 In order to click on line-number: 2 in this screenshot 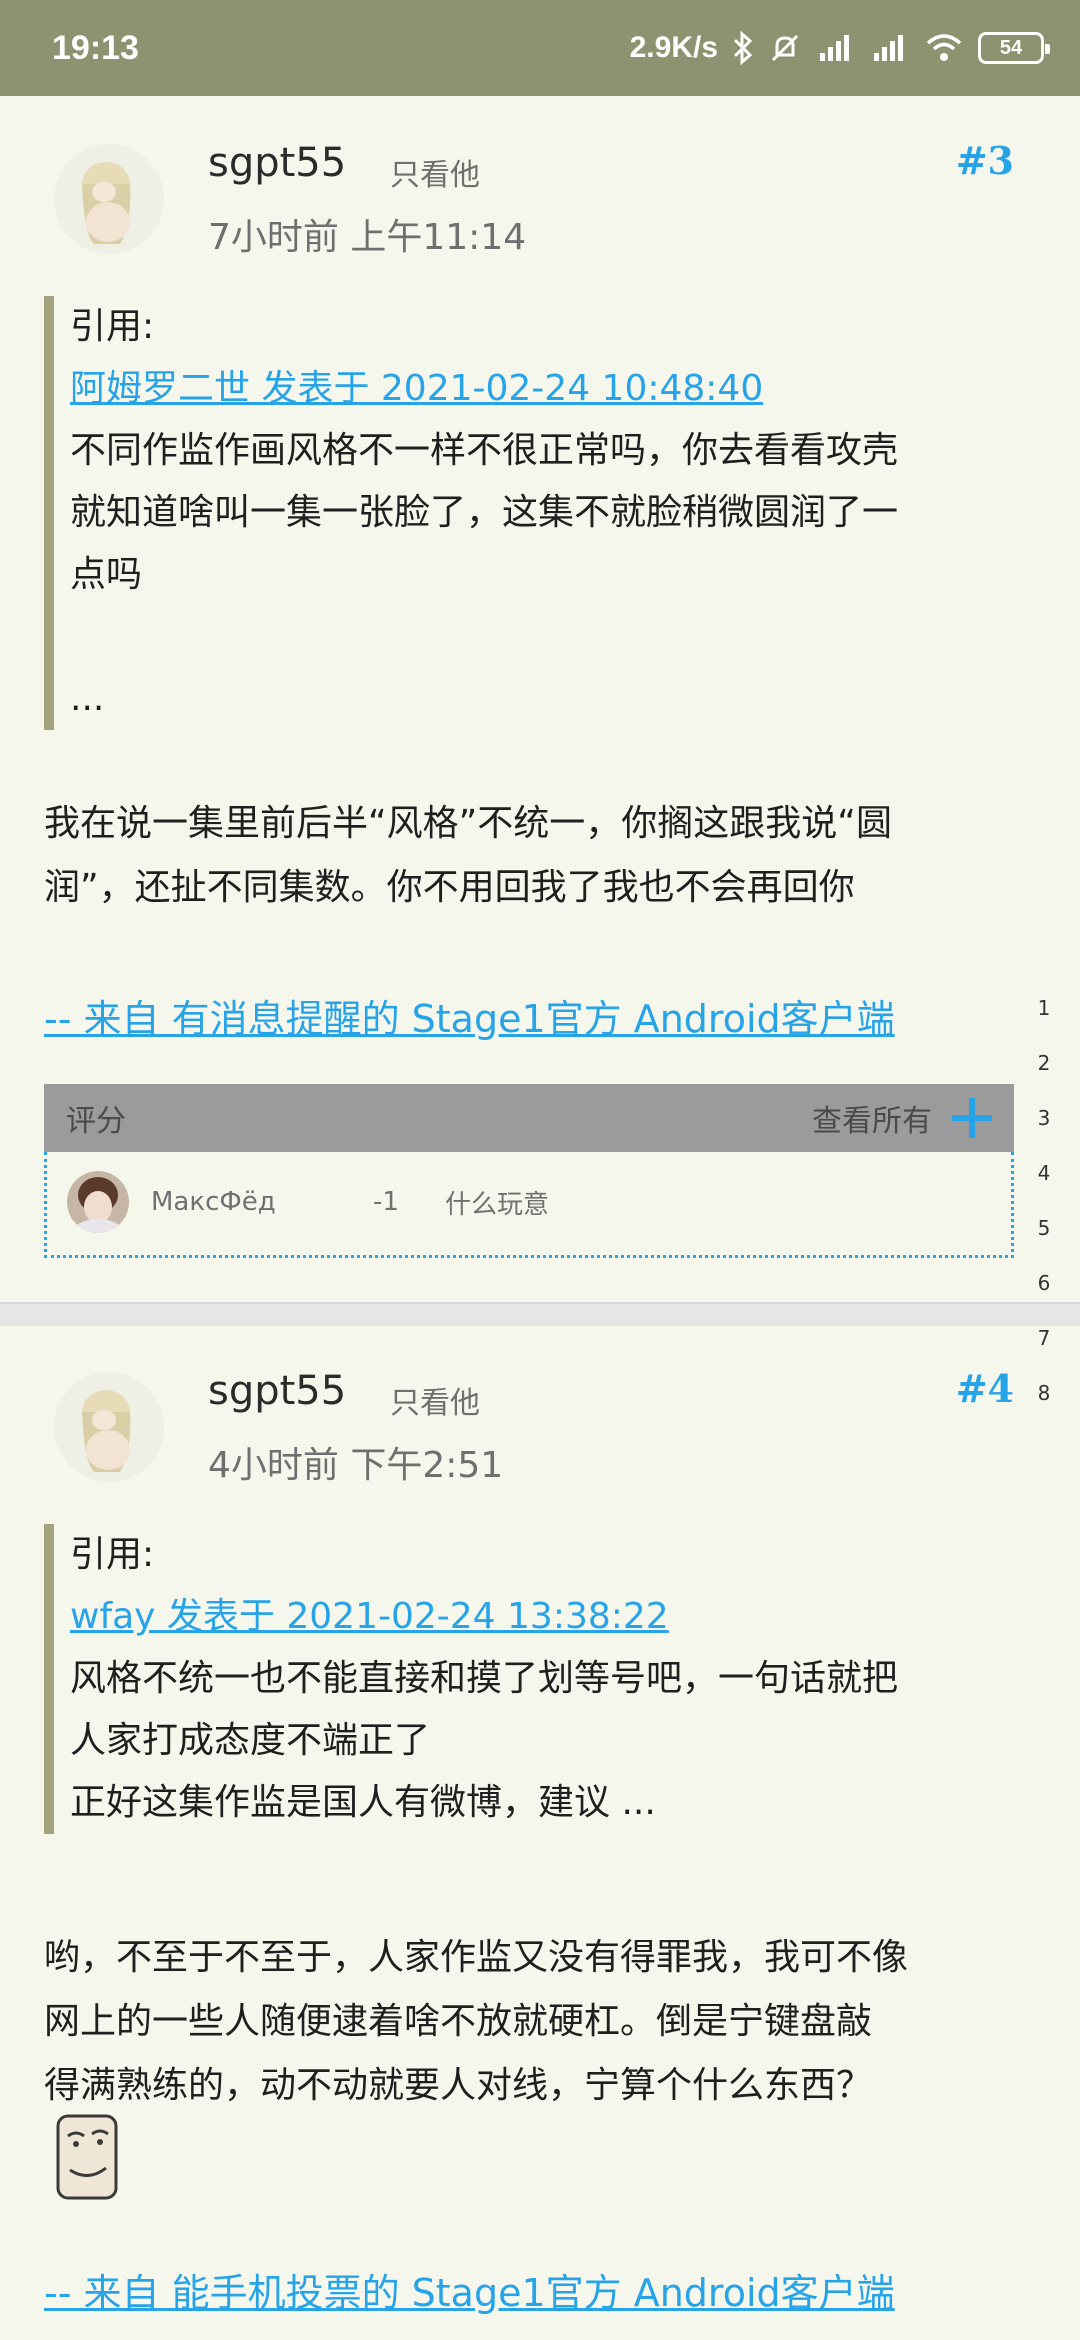, I will do `click(1044, 1063)`.